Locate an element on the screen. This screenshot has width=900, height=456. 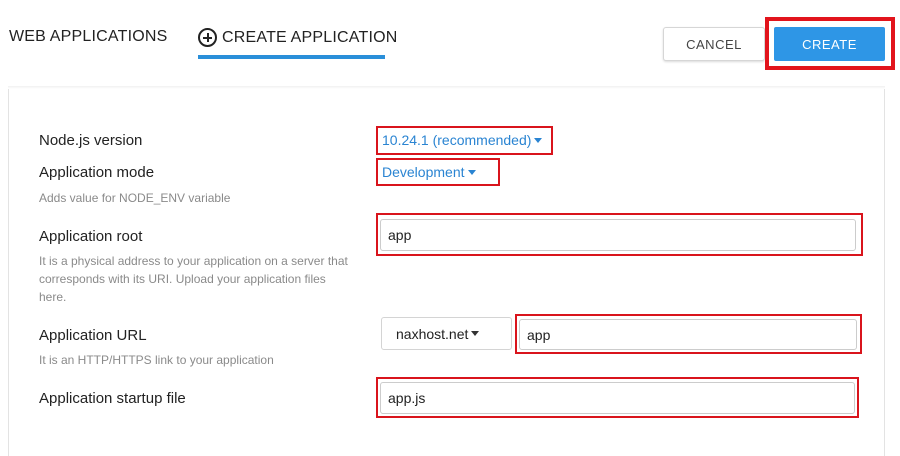
node-version-dropdown: 10.24.1 (recommended) is located at coordinates (462, 140).